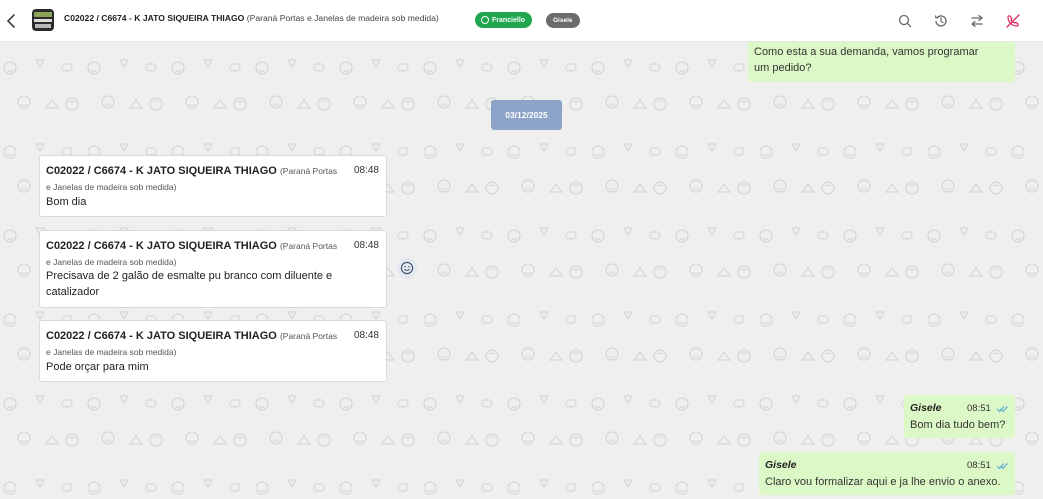 This screenshot has width=1043, height=499. I want to click on agent-badge-label: Franciello, so click(509, 20).